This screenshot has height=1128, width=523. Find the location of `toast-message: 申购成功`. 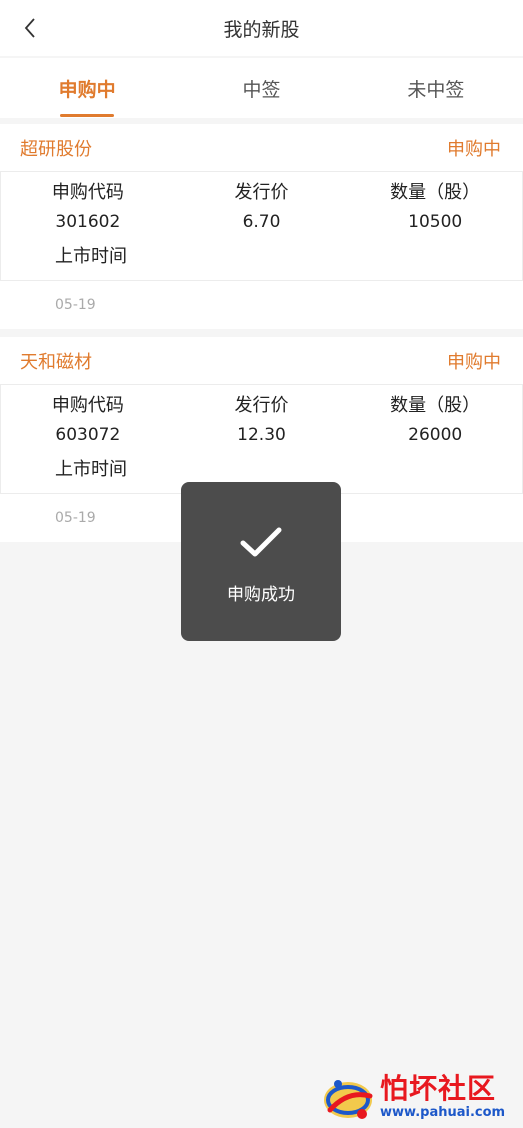

toast-message: 申购成功 is located at coordinates (261, 595).